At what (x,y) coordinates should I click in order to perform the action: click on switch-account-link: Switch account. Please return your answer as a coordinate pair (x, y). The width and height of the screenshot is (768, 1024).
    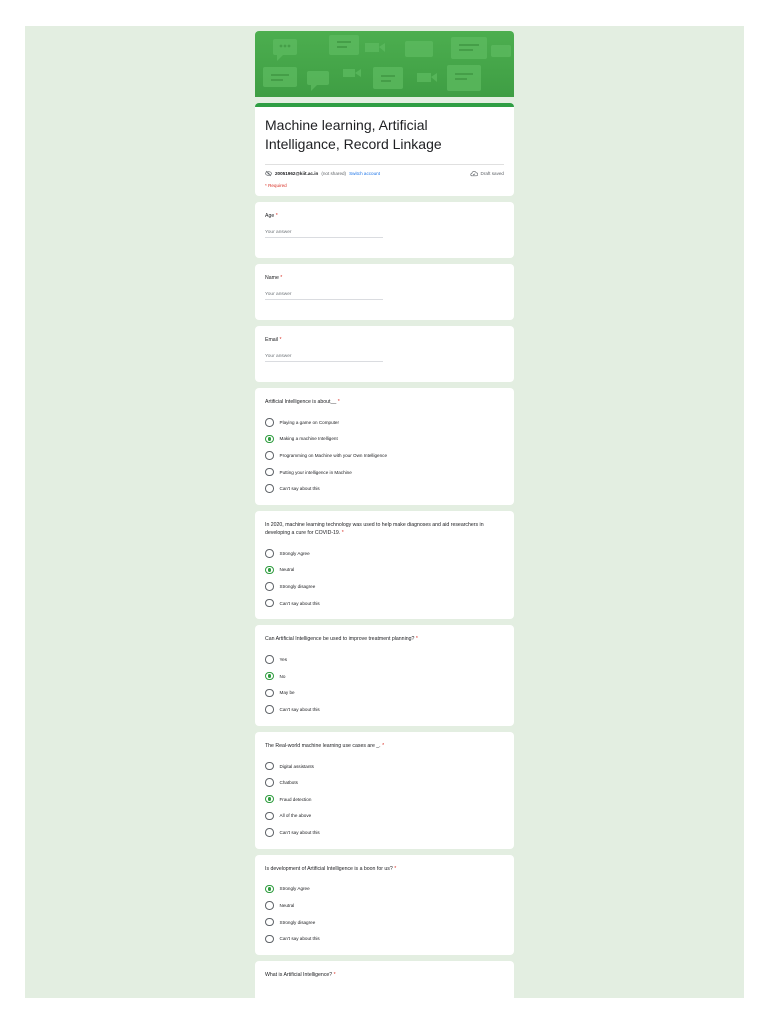
    Looking at the image, I should click on (364, 173).